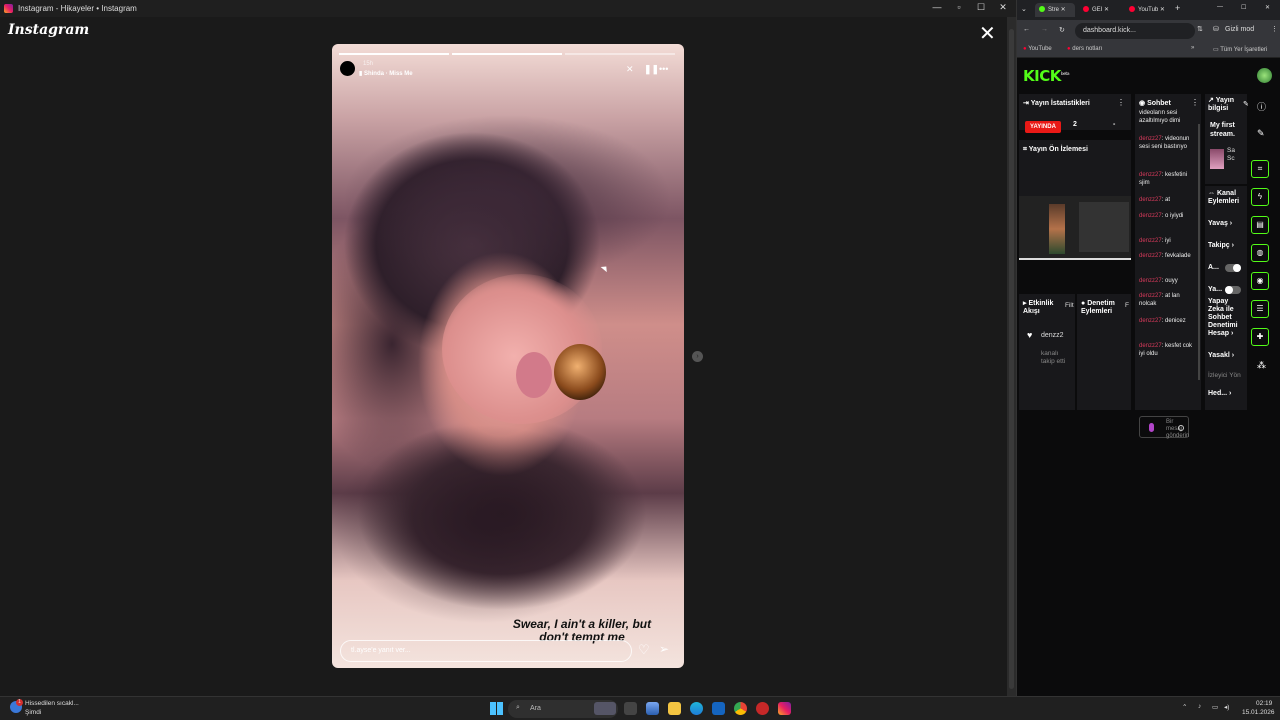 This screenshot has height=720, width=1280. Describe the element at coordinates (1011, 356) in the screenshot. I see `scrollbar` at that location.